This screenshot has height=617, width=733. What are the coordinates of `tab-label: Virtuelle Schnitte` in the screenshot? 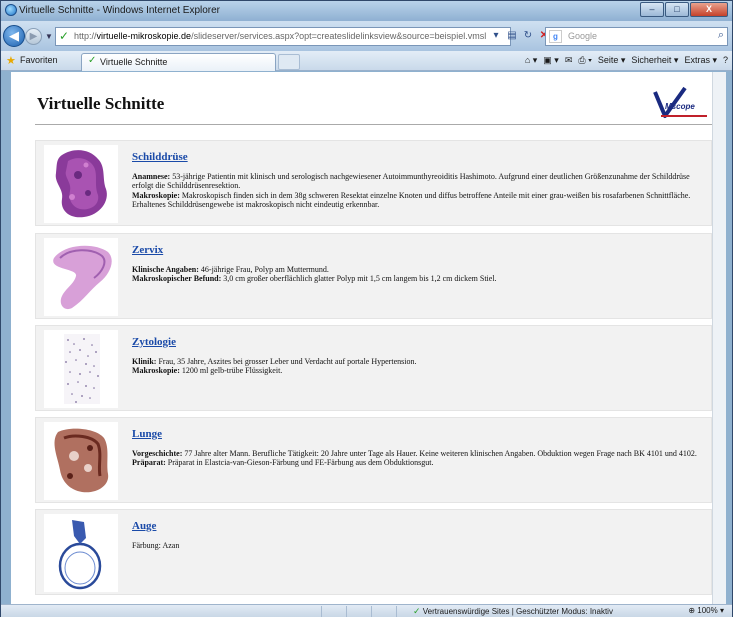 It's located at (134, 62).